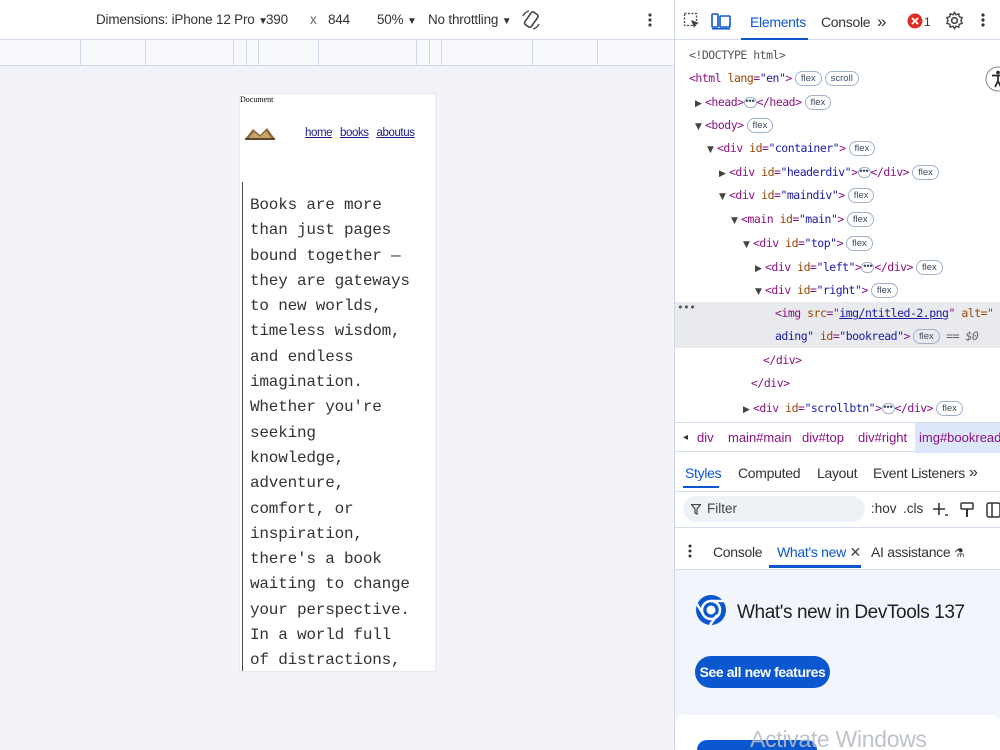 The width and height of the screenshot is (1000, 750). What do you see at coordinates (354, 133) in the screenshot?
I see `nav-link-books: books` at bounding box center [354, 133].